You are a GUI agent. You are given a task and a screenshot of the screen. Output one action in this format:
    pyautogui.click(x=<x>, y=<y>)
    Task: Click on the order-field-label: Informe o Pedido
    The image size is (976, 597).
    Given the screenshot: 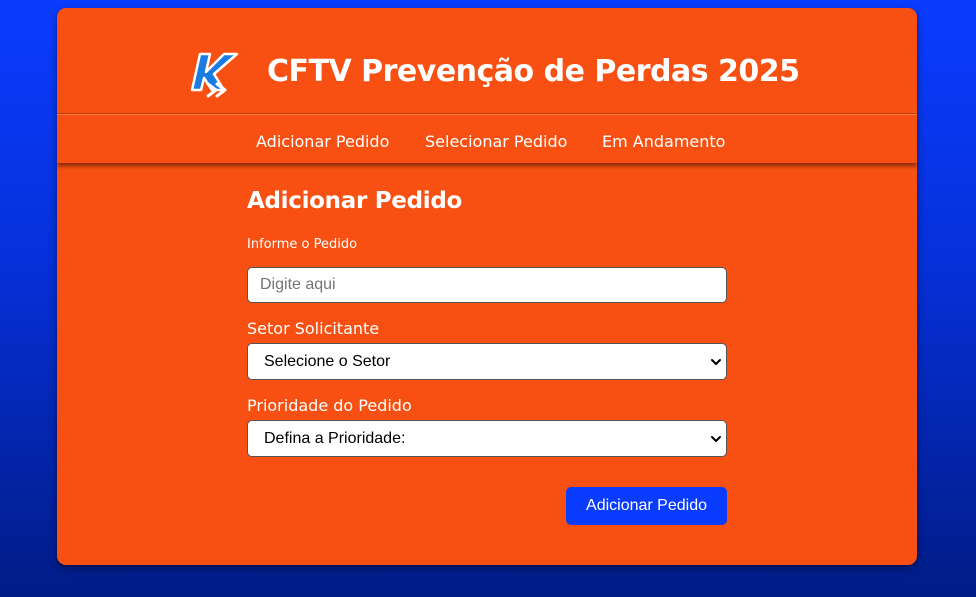 What is the action you would take?
    pyautogui.click(x=302, y=244)
    